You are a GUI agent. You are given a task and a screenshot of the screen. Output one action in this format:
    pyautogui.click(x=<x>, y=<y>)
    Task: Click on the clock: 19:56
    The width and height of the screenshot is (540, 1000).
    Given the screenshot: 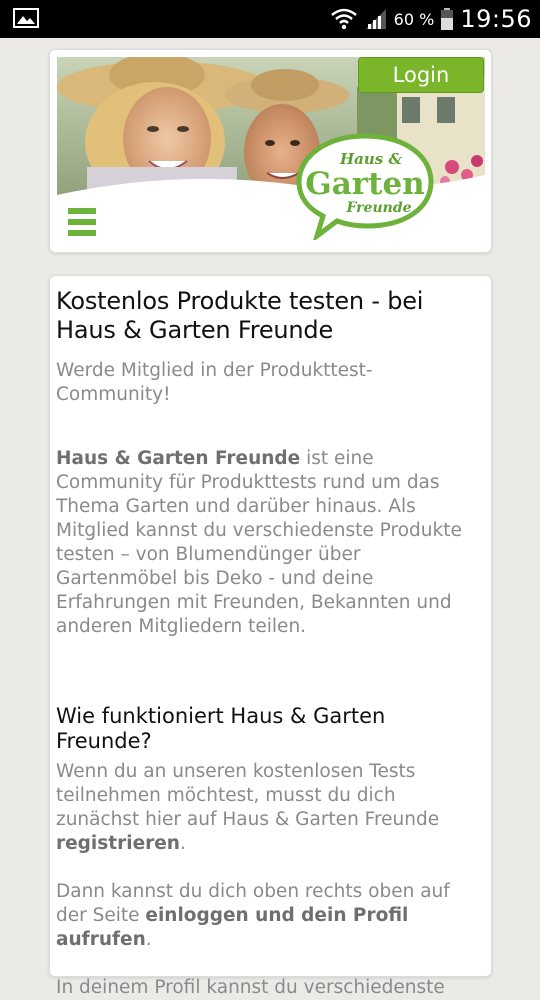 What is the action you would take?
    pyautogui.click(x=496, y=19)
    